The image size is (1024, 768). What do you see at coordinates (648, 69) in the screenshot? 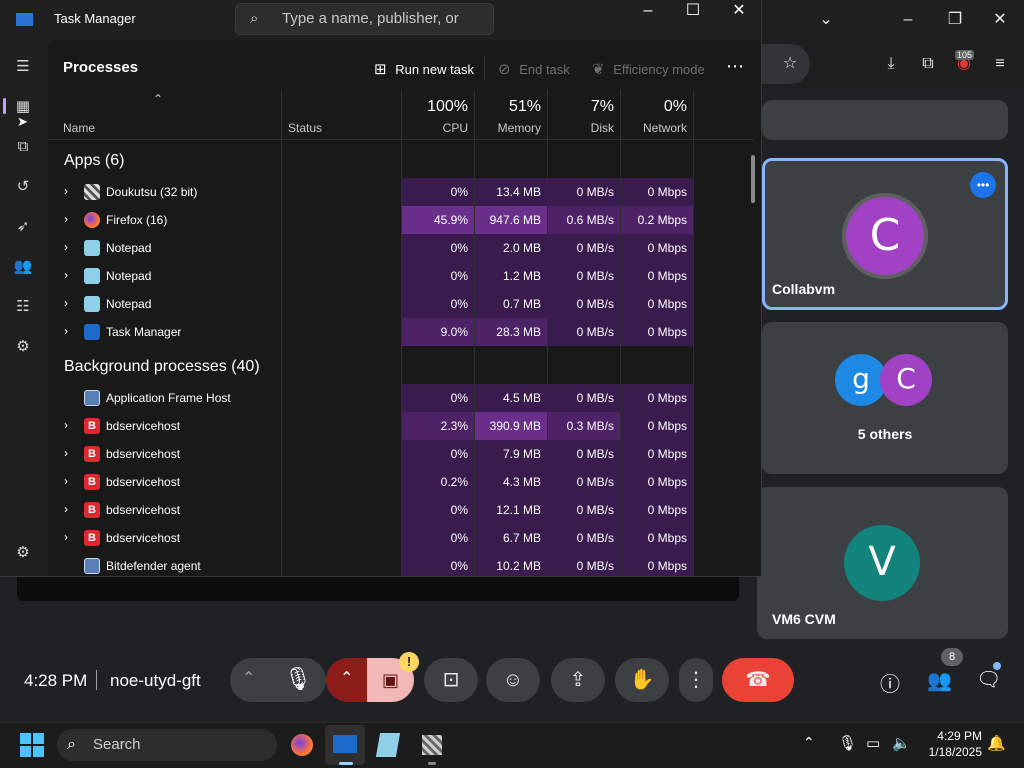
I see `efficiency-mode-button: ❦ Efficiency mode` at bounding box center [648, 69].